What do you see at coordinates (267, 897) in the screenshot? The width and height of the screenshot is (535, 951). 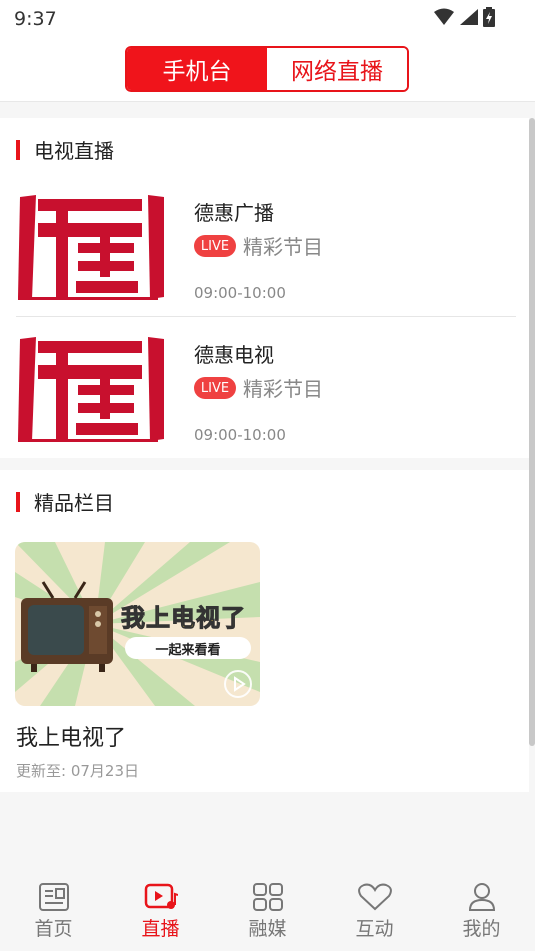 I see `grid-icon` at bounding box center [267, 897].